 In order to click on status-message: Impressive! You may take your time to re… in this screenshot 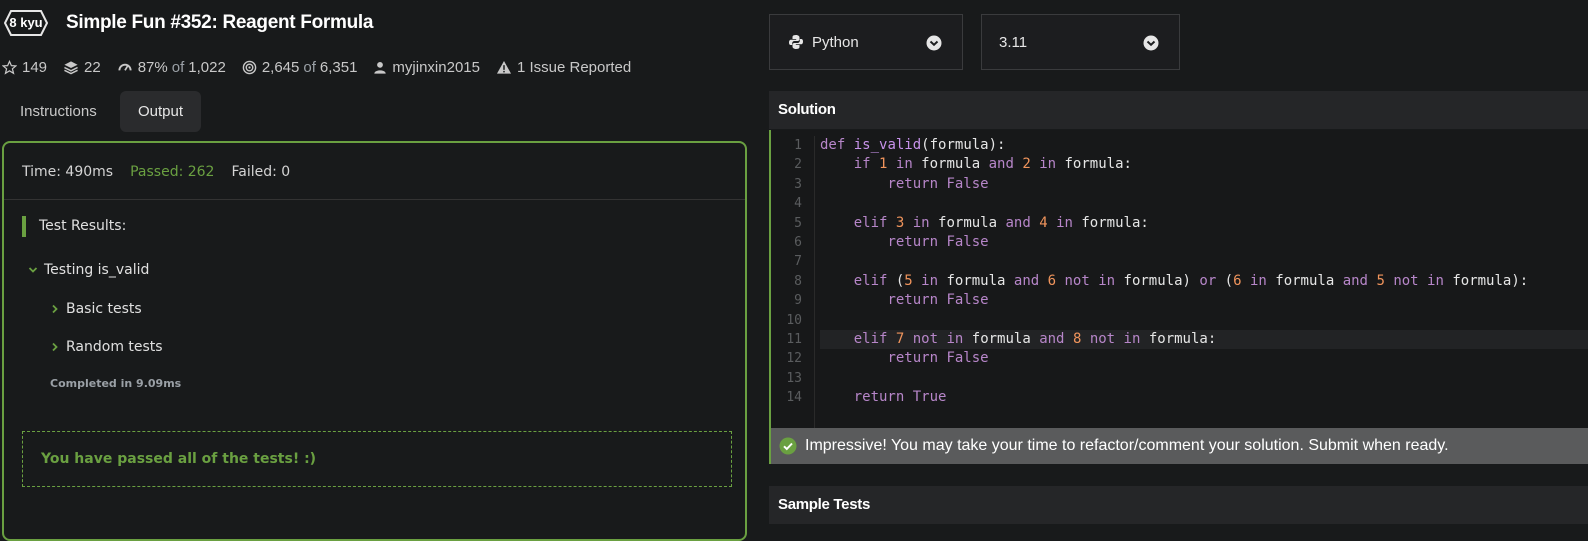, I will do `click(1127, 445)`.